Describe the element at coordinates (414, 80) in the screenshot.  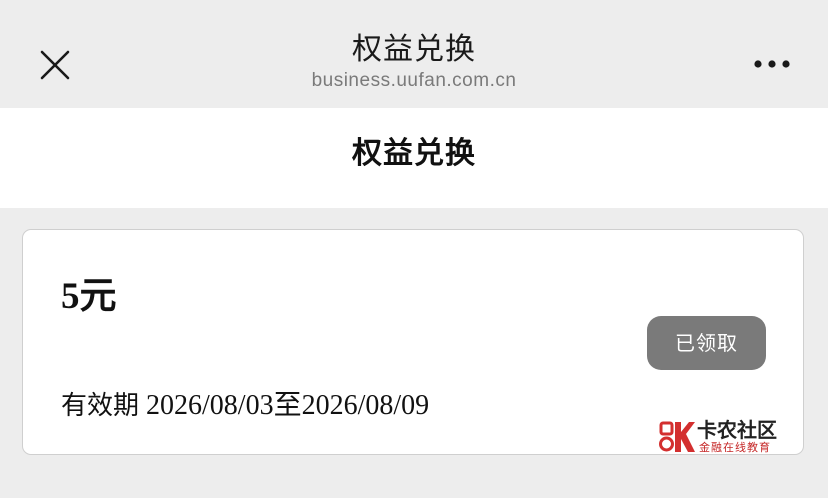
I see `nav-domain: business.uufan.com.cn` at that location.